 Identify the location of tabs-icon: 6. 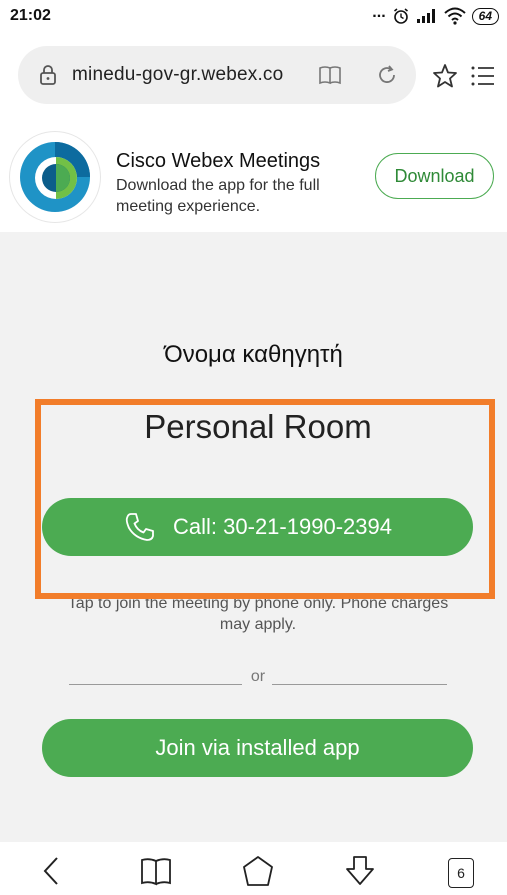
(461, 873).